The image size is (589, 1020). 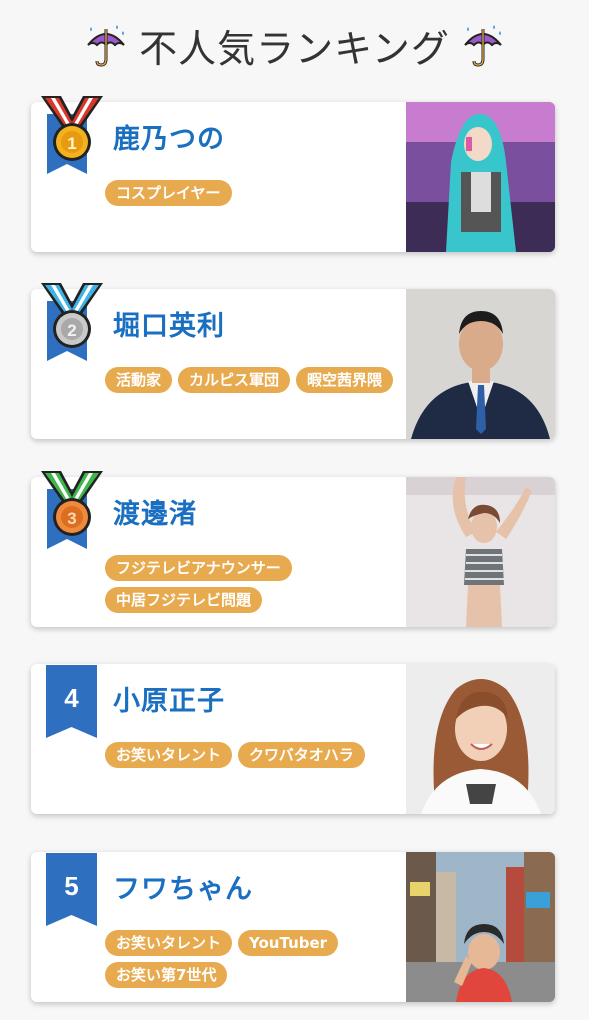 What do you see at coordinates (288, 943) in the screenshot?
I see `tag: YouTuber` at bounding box center [288, 943].